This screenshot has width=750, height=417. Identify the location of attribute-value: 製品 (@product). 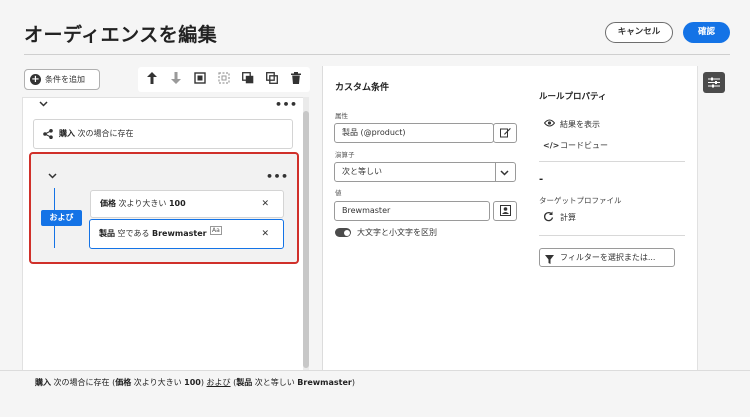
(374, 132).